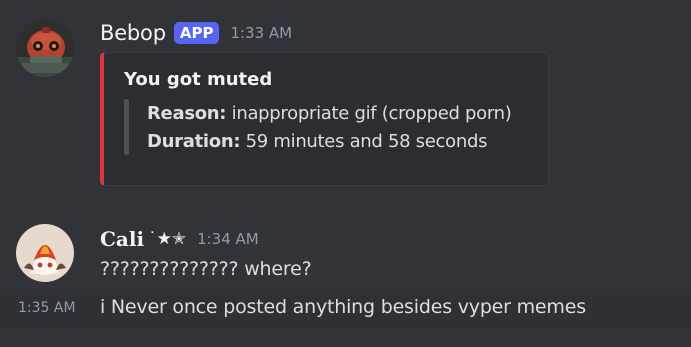  Describe the element at coordinates (126, 127) in the screenshot. I see `quote-bar` at that location.